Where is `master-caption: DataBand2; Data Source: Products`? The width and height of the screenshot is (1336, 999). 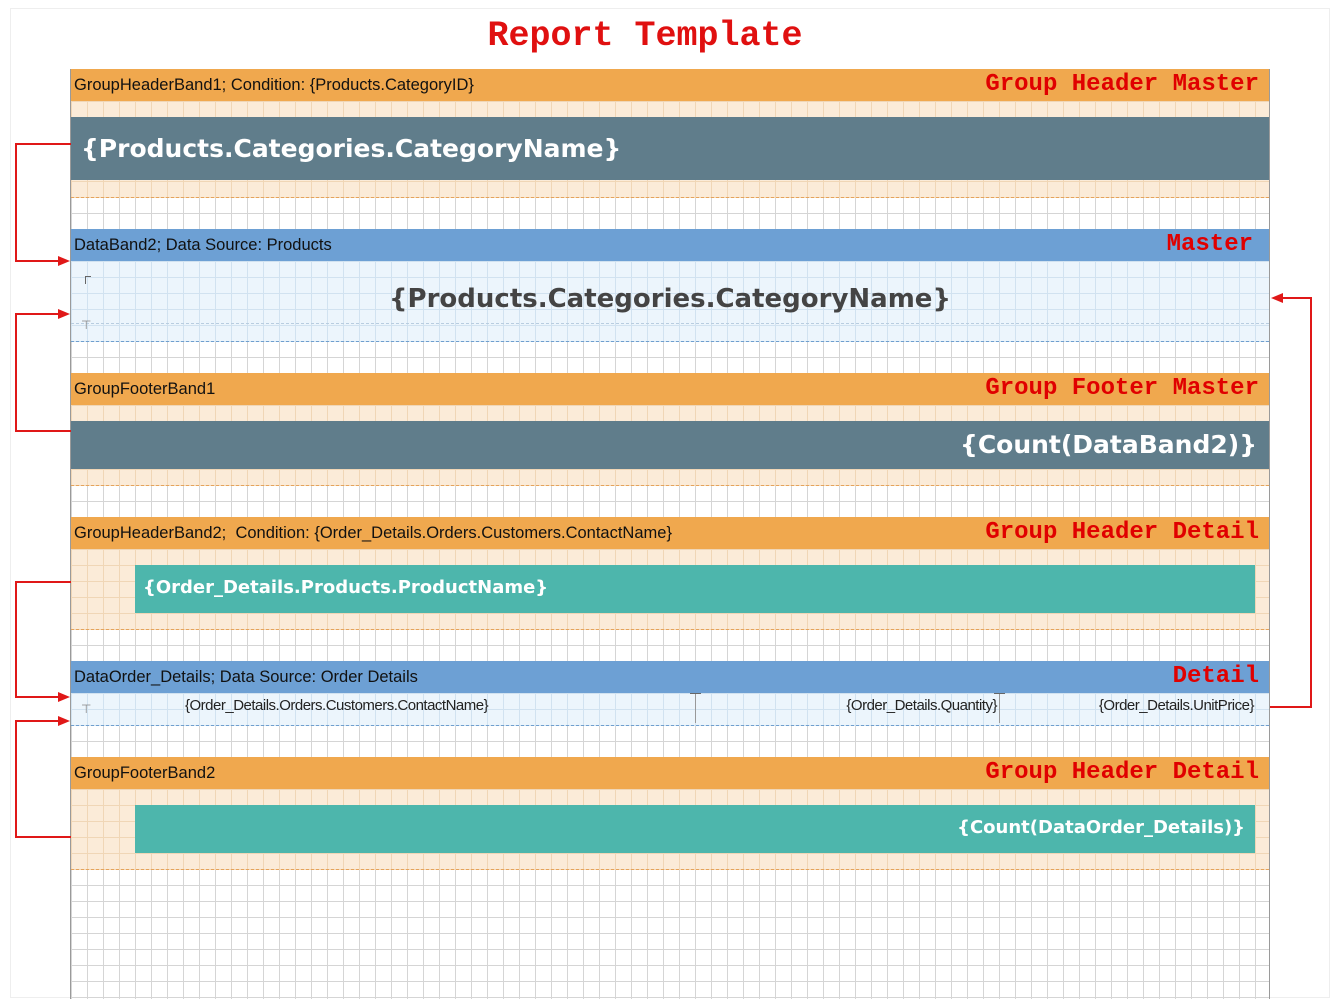
master-caption: DataBand2; Data Source: Products is located at coordinates (203, 245).